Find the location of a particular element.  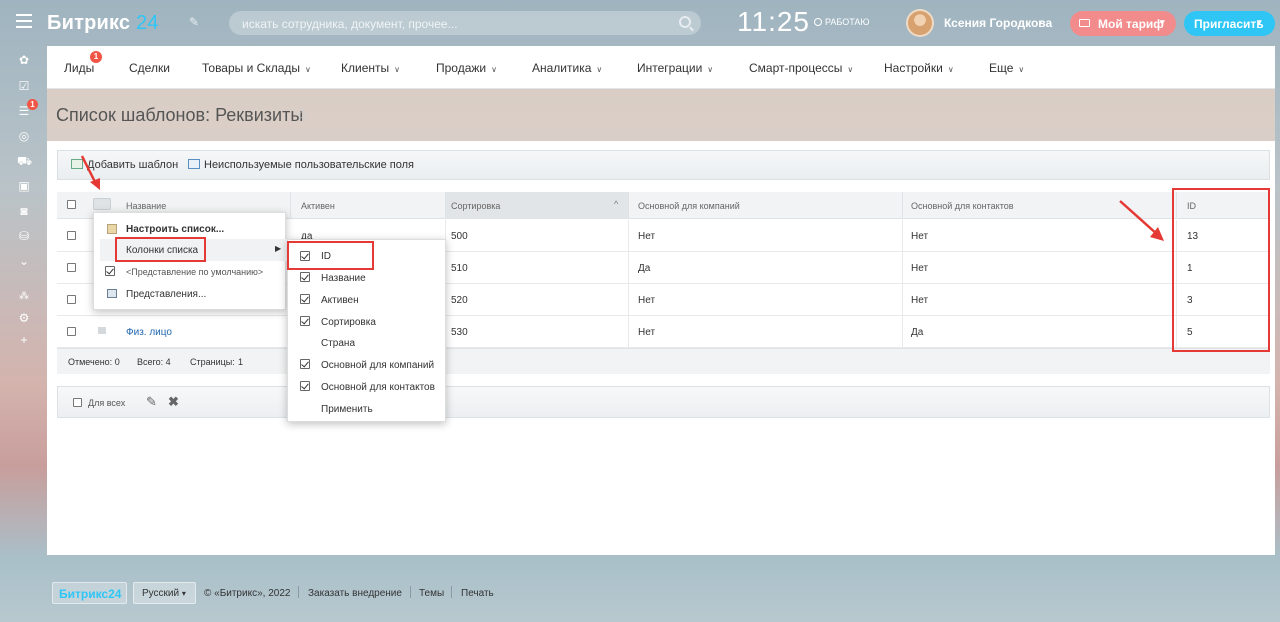

print-link: Печать is located at coordinates (477, 593).